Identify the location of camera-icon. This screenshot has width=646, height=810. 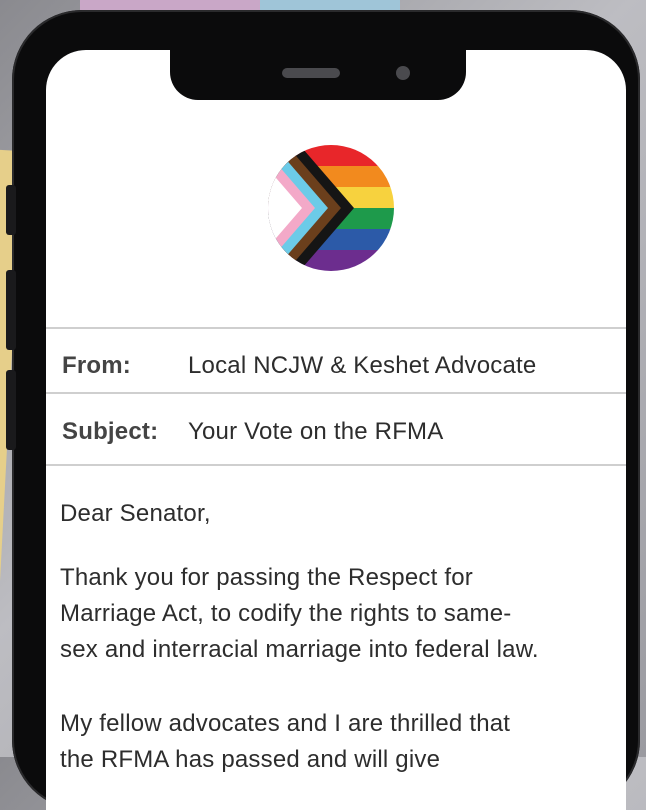
(403, 73).